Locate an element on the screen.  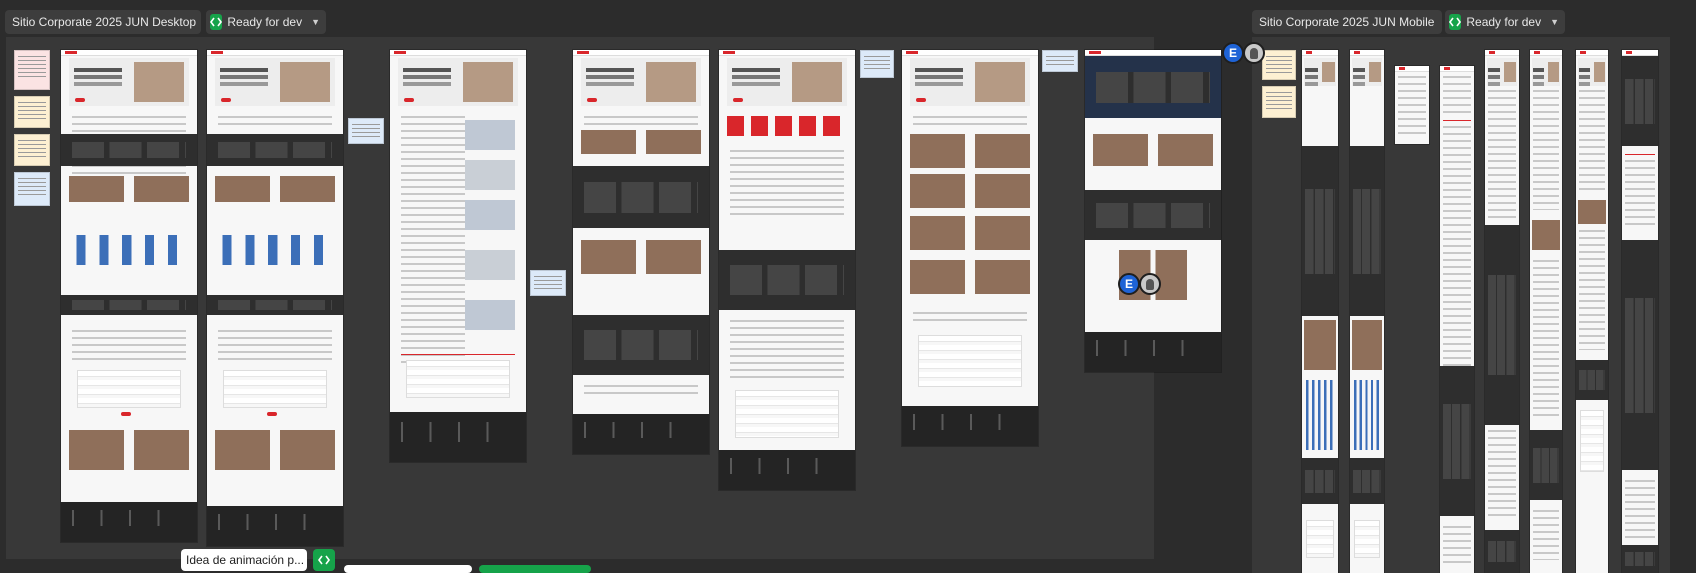
desktop-frame-link-travel is located at coordinates (970, 248).